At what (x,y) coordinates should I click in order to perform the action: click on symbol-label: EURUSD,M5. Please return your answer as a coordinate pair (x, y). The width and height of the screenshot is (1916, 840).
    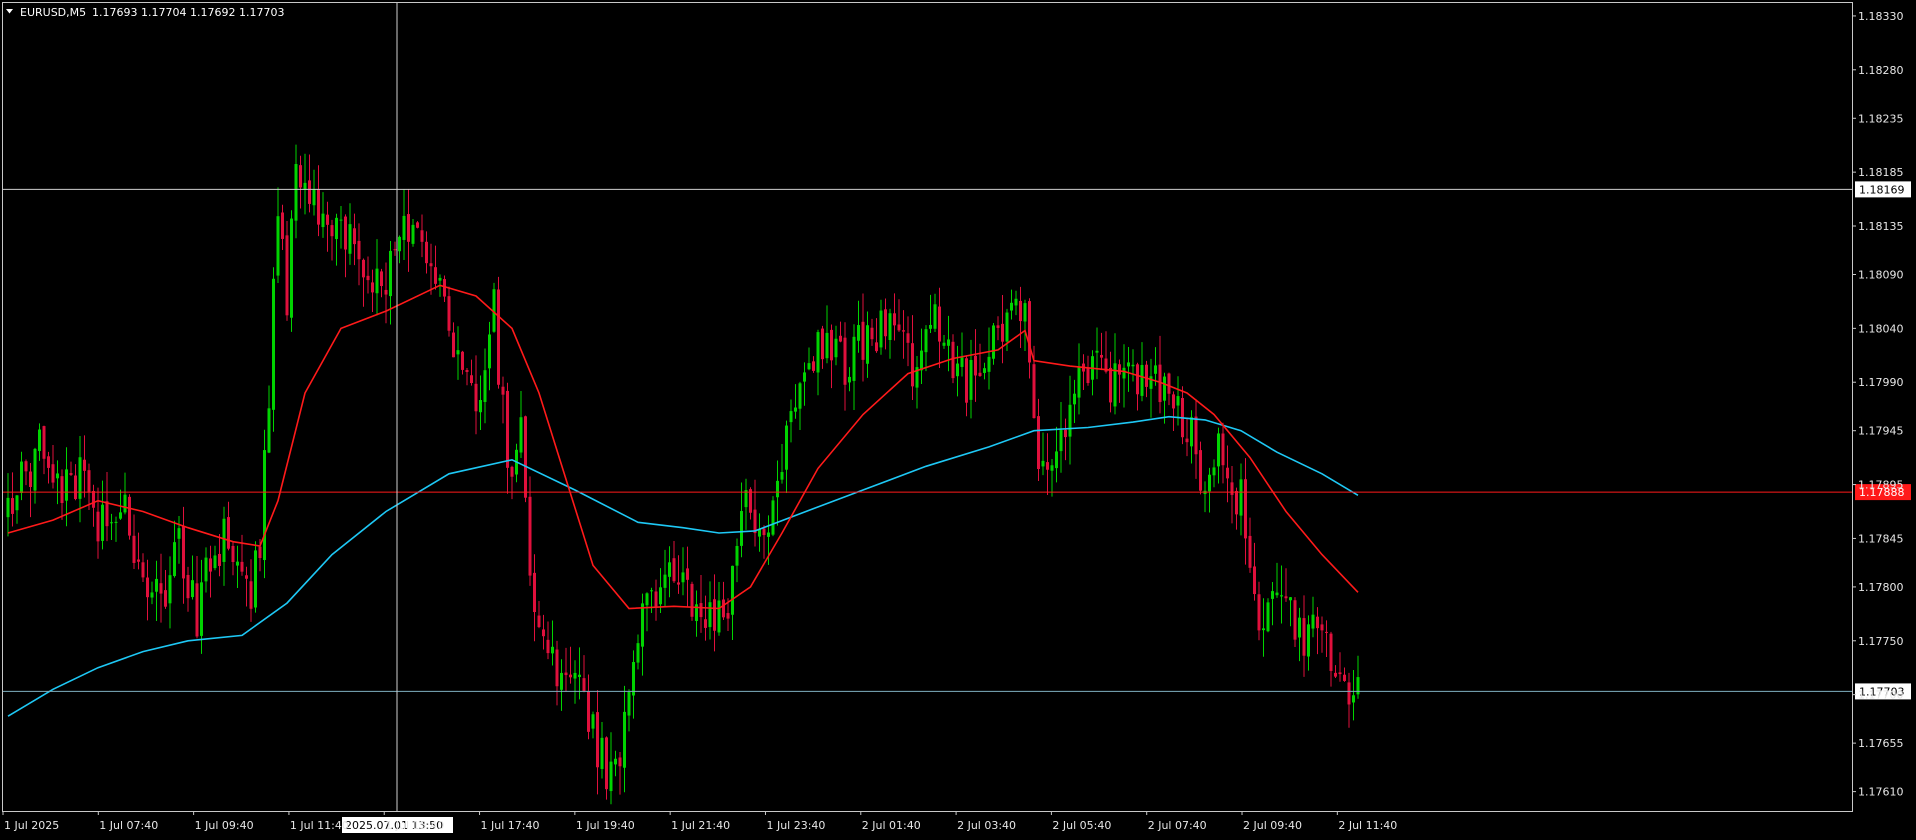
    Looking at the image, I should click on (53, 12).